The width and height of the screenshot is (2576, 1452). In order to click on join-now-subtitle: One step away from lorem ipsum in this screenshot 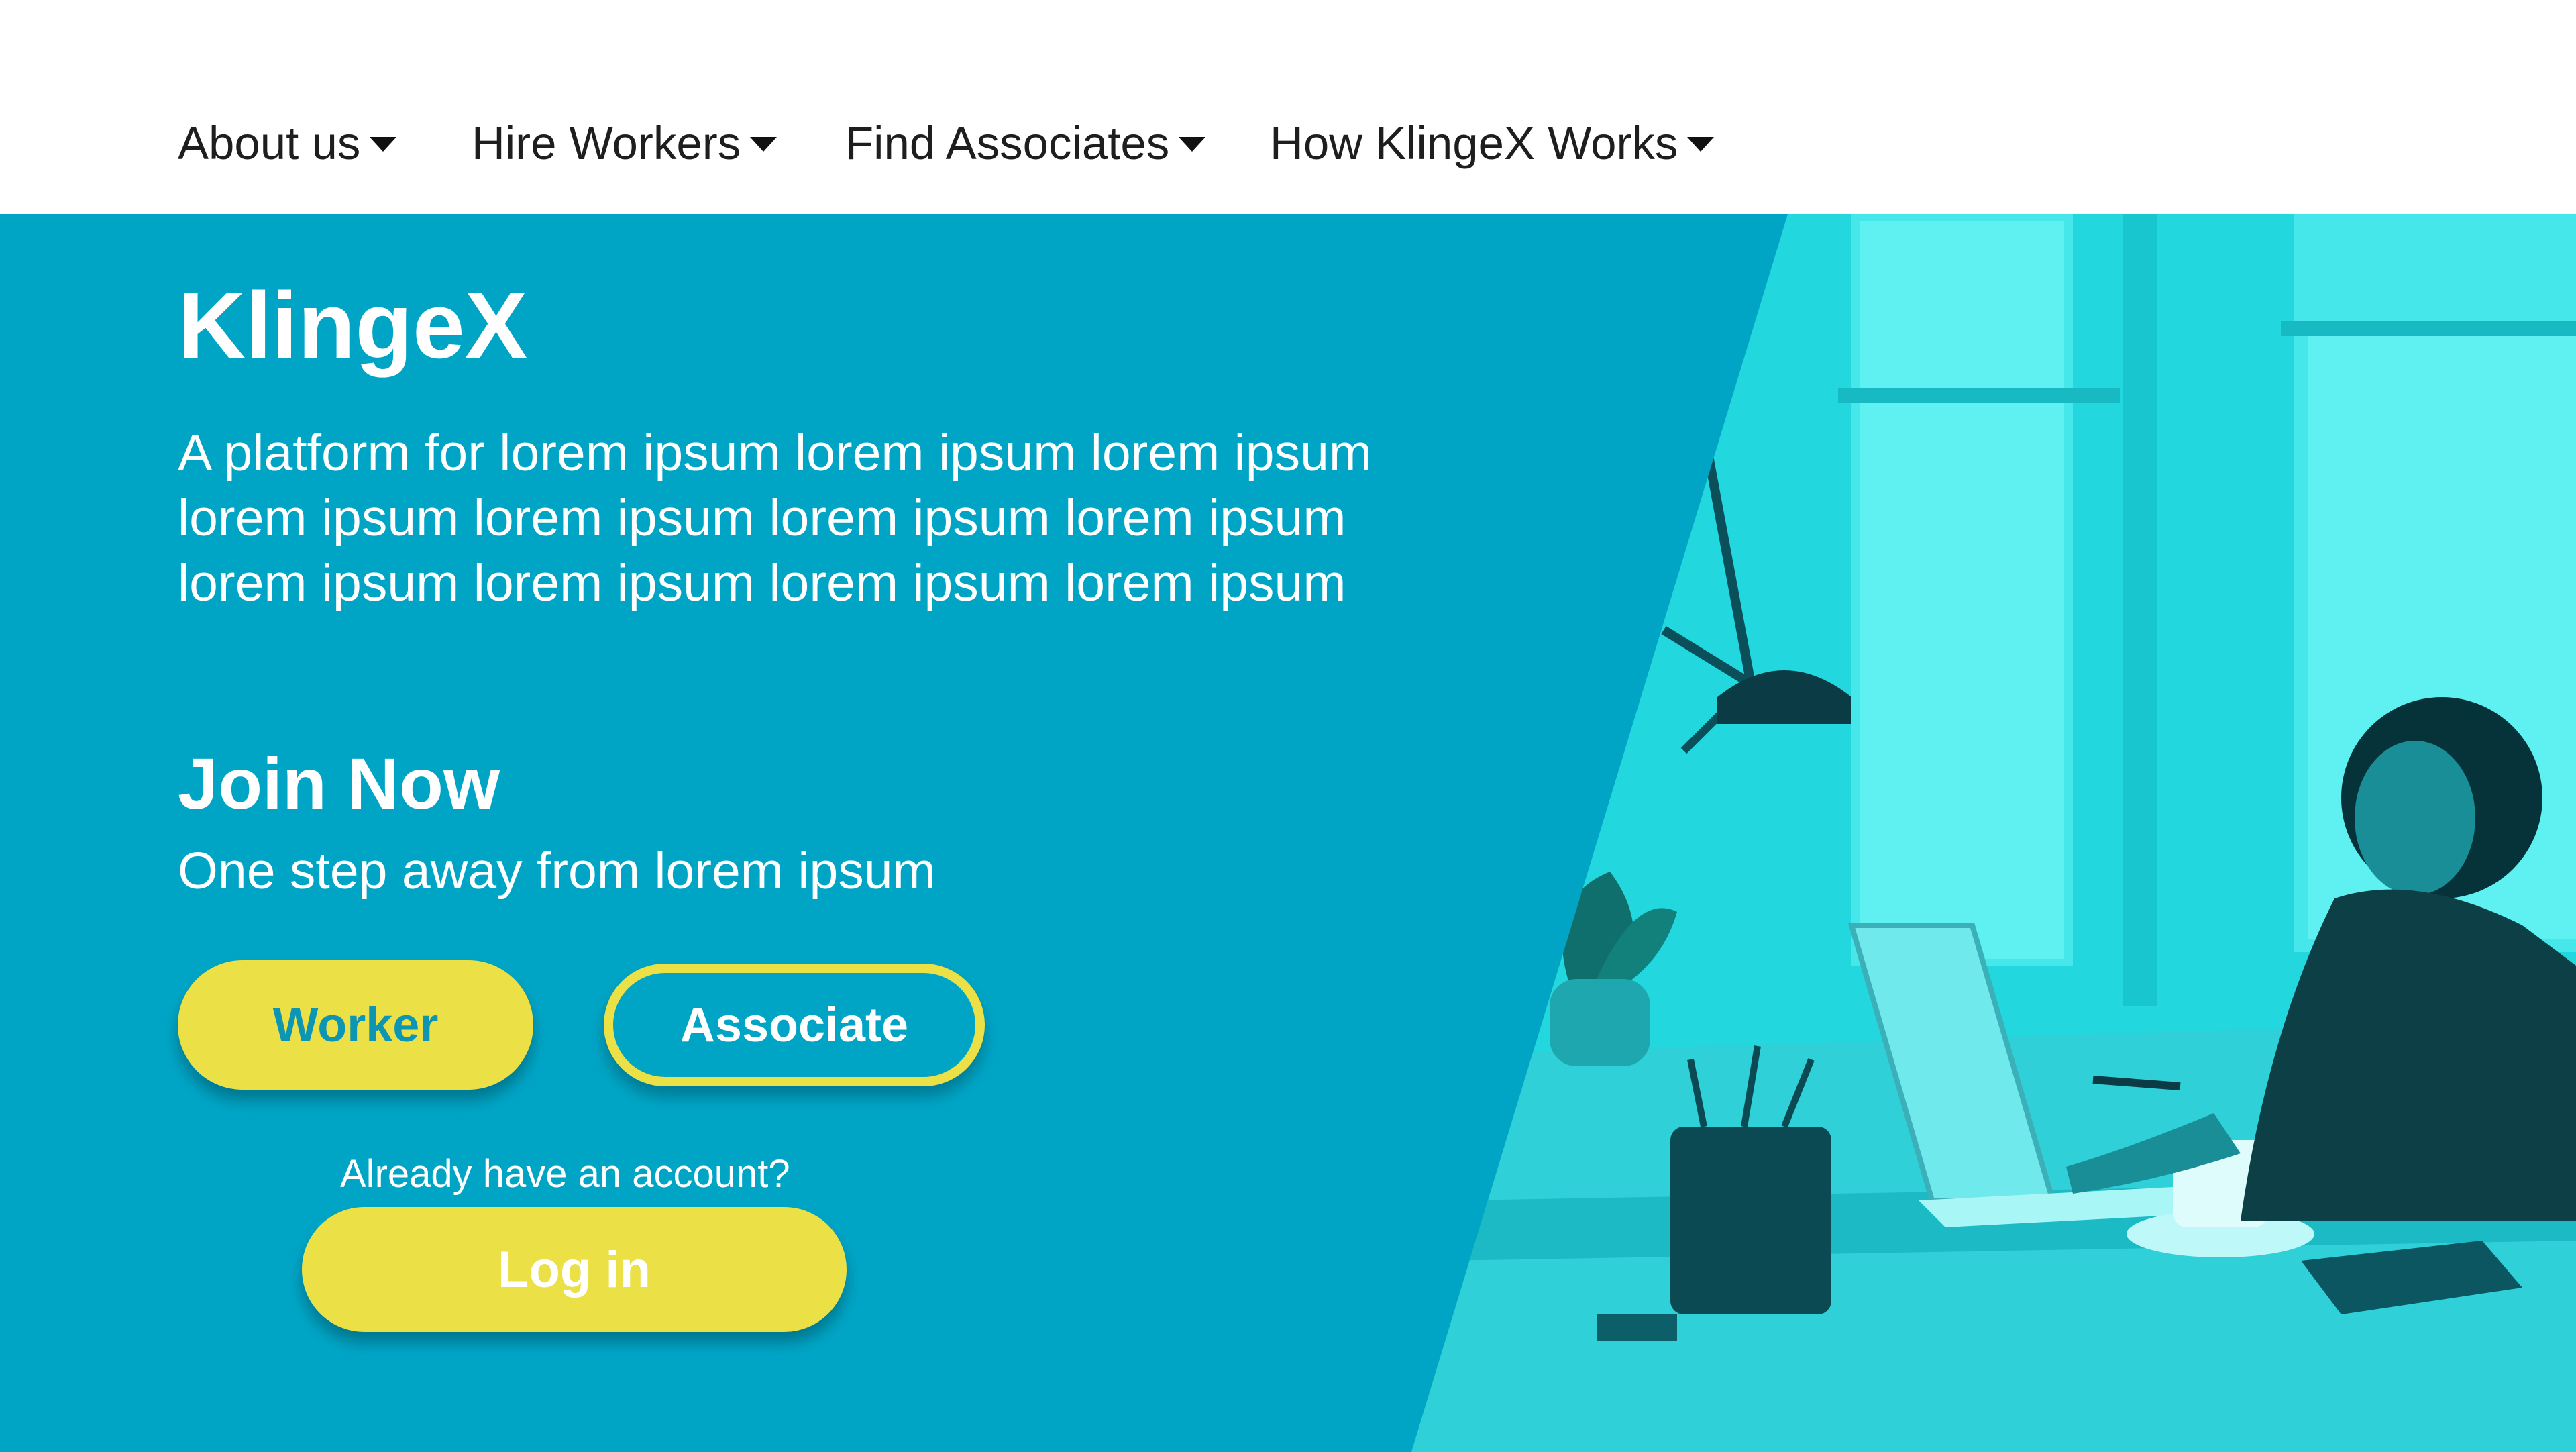, I will do `click(557, 871)`.